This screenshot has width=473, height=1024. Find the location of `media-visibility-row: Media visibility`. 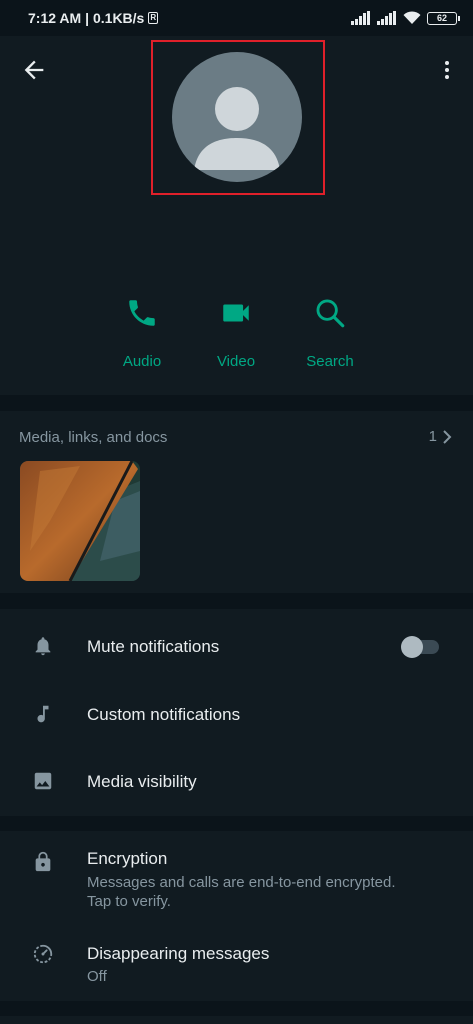

media-visibility-row: Media visibility is located at coordinates (236, 782).